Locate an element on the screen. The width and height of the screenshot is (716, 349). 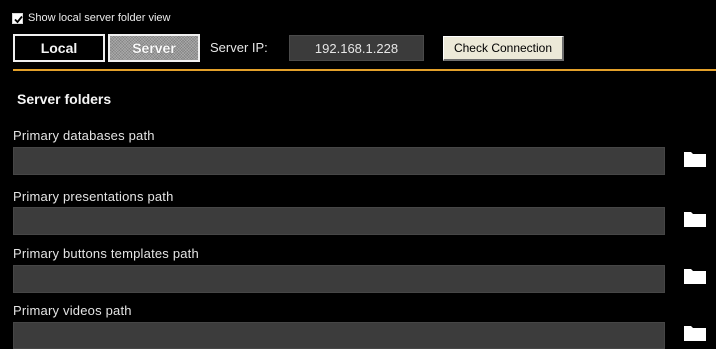
server-button: Server is located at coordinates (154, 48).